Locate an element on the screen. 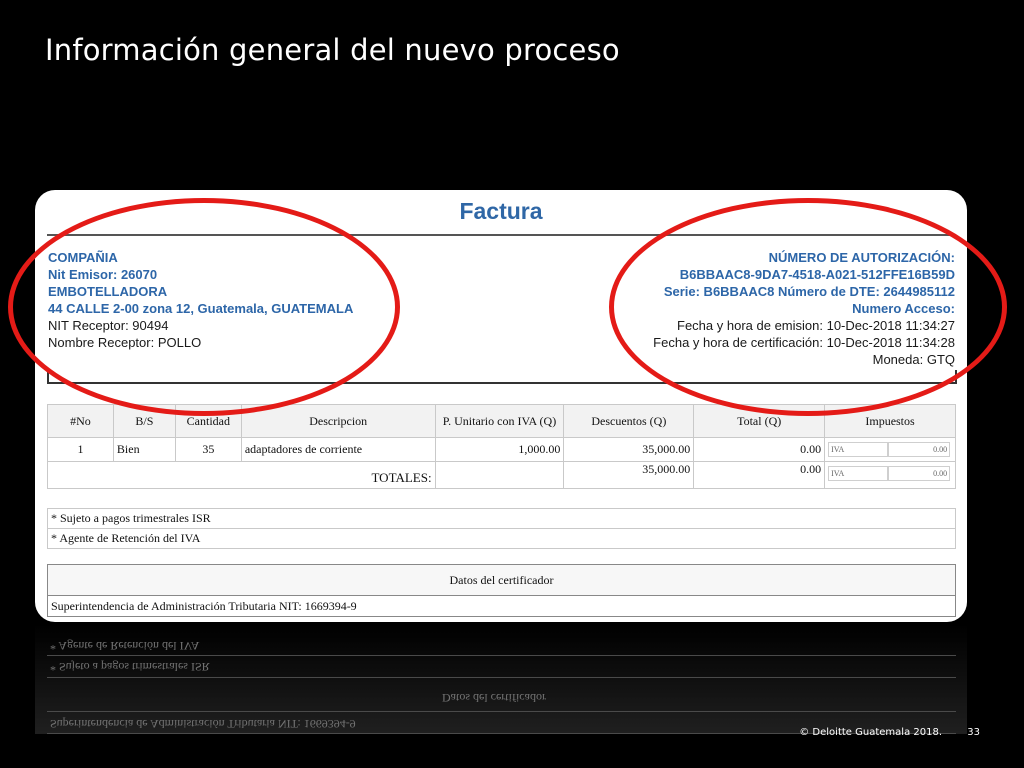 This screenshot has height=768, width=1024. moneda: Moneda: GTQ is located at coordinates (913, 359).